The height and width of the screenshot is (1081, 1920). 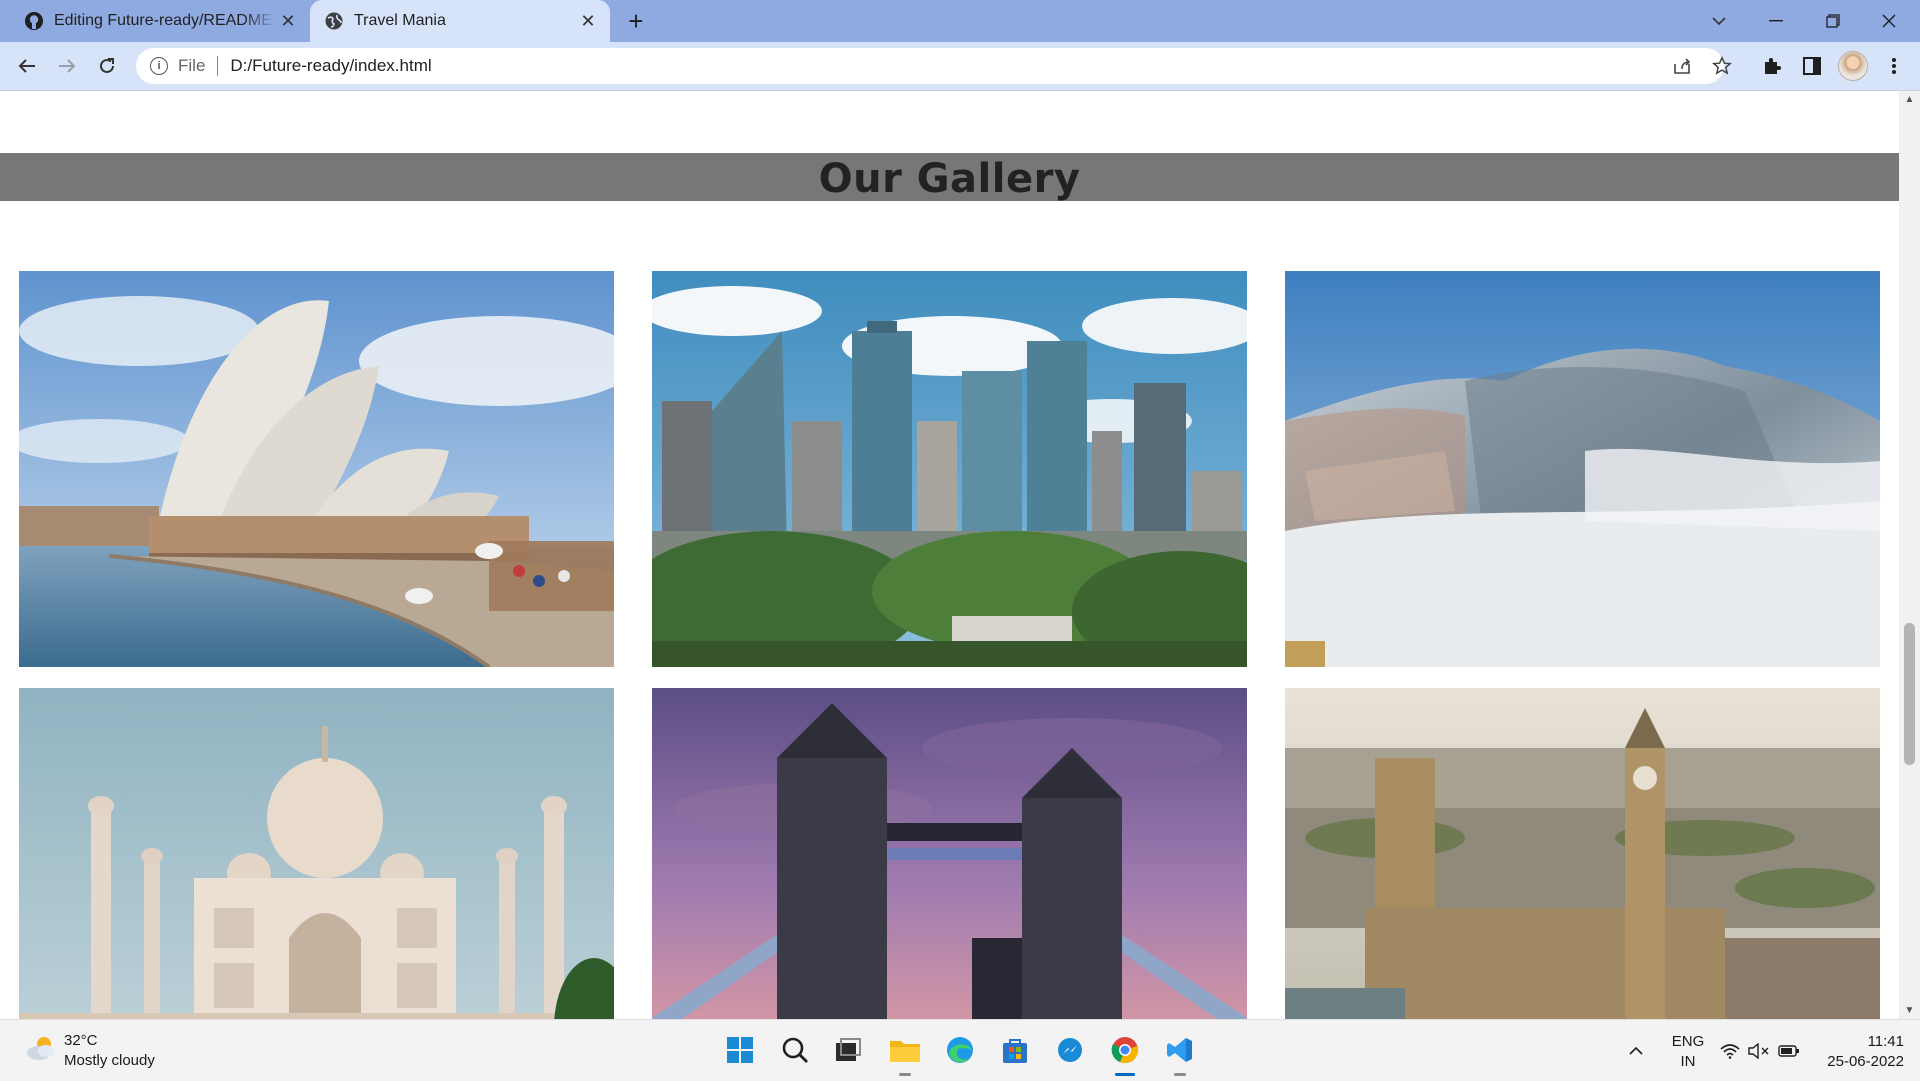 I want to click on page-scrollbar: ▲ ▼, so click(x=1909, y=555).